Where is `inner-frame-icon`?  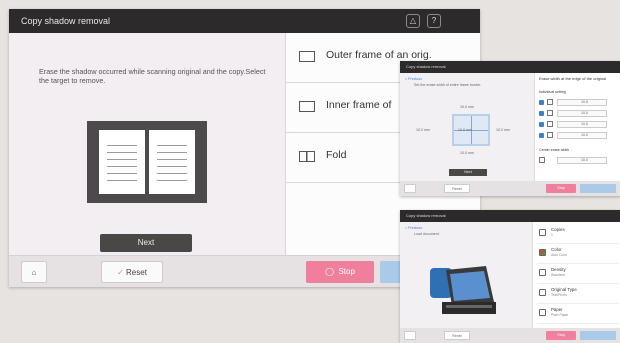
inner-frame-icon is located at coordinates (307, 106).